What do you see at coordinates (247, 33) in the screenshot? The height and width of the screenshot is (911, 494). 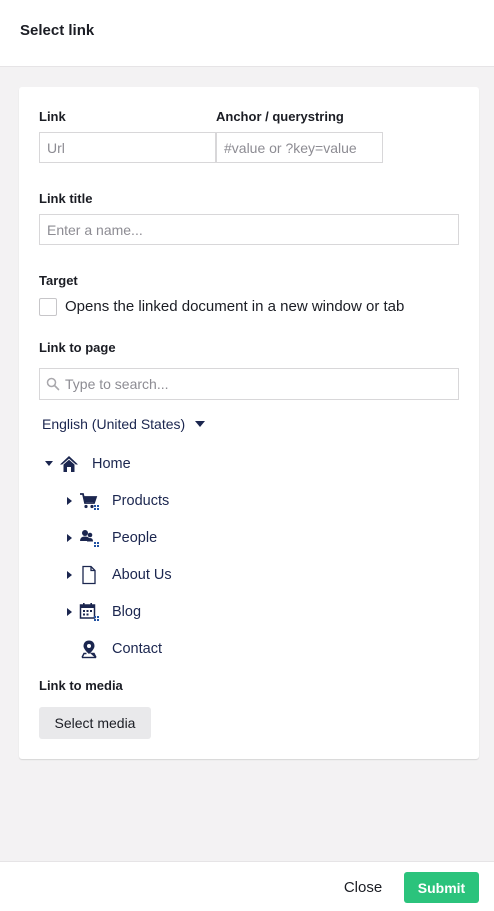 I see `dialog-header: Select link` at bounding box center [247, 33].